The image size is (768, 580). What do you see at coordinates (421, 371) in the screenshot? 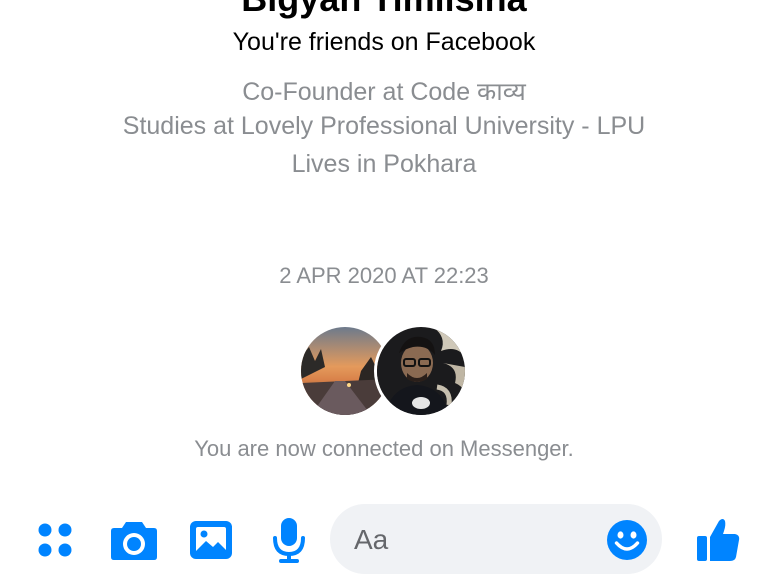
I see `contact-avatar` at bounding box center [421, 371].